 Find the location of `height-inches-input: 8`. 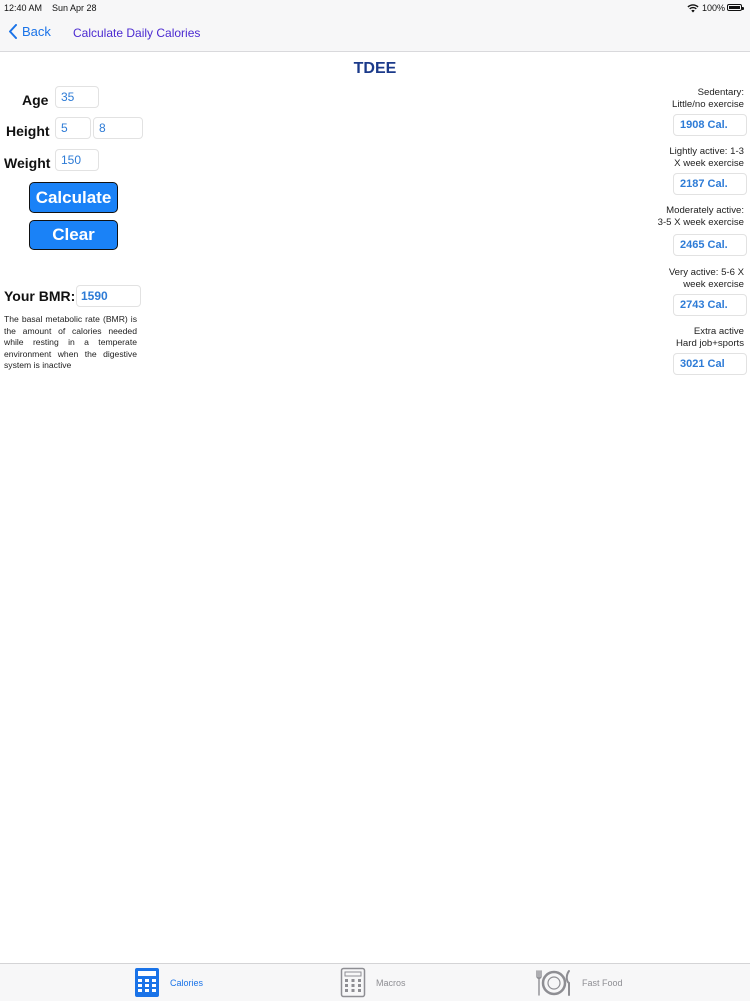

height-inches-input: 8 is located at coordinates (118, 128).